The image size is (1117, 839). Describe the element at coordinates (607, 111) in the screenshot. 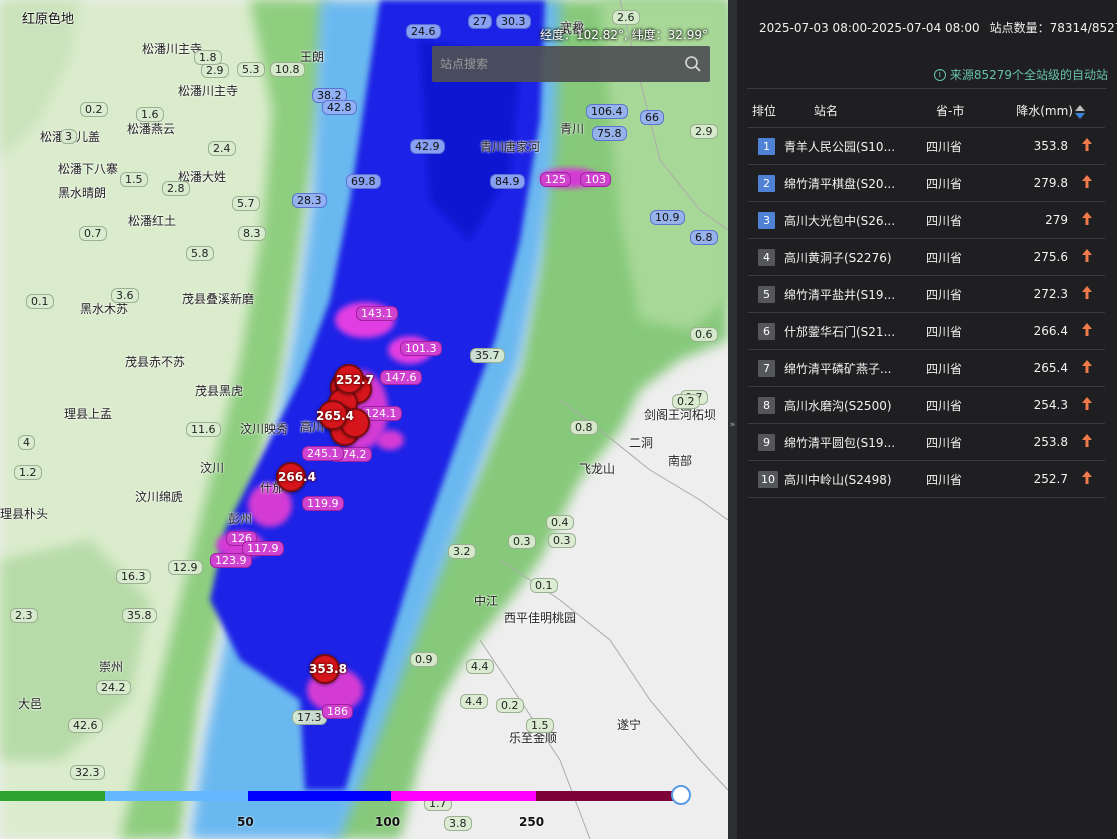

I see `station-value-label: 106.4` at that location.